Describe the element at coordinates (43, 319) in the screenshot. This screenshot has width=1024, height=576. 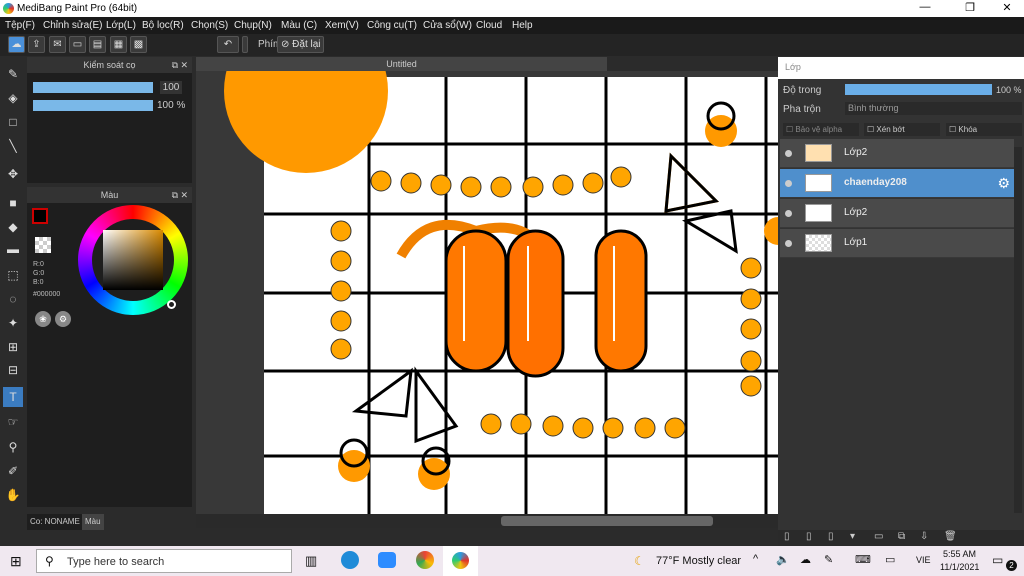
I see `palette-icon: ❀` at that location.